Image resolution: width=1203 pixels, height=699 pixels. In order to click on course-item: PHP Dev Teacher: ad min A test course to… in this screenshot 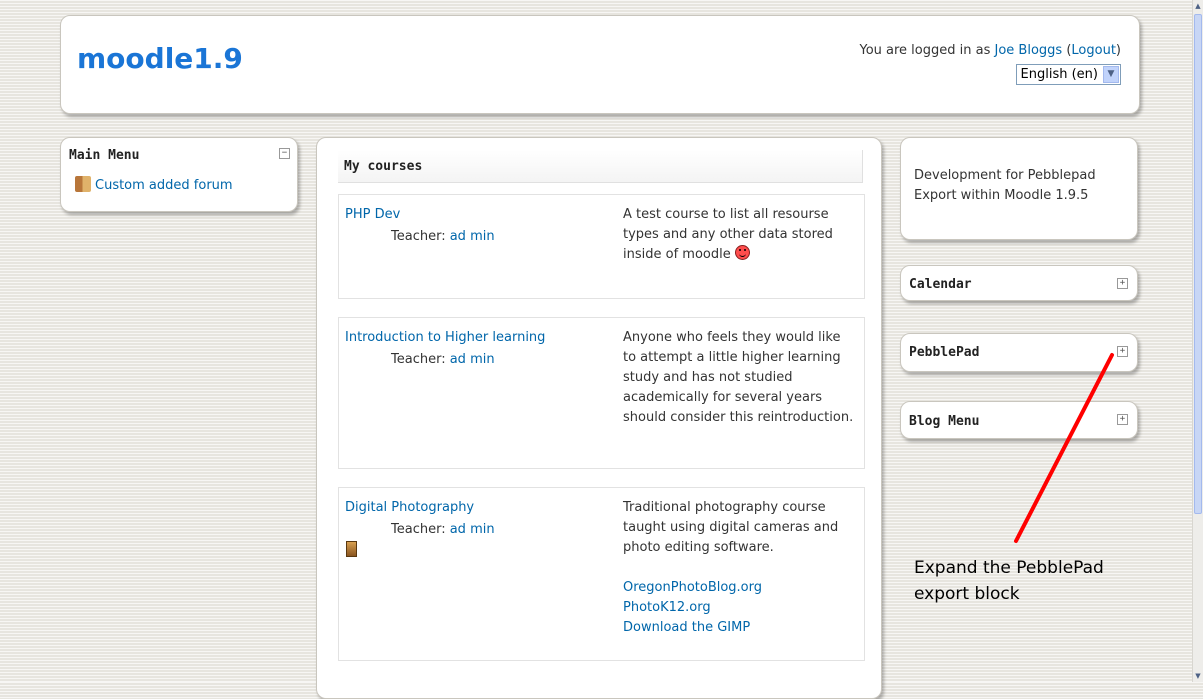, I will do `click(601, 246)`.